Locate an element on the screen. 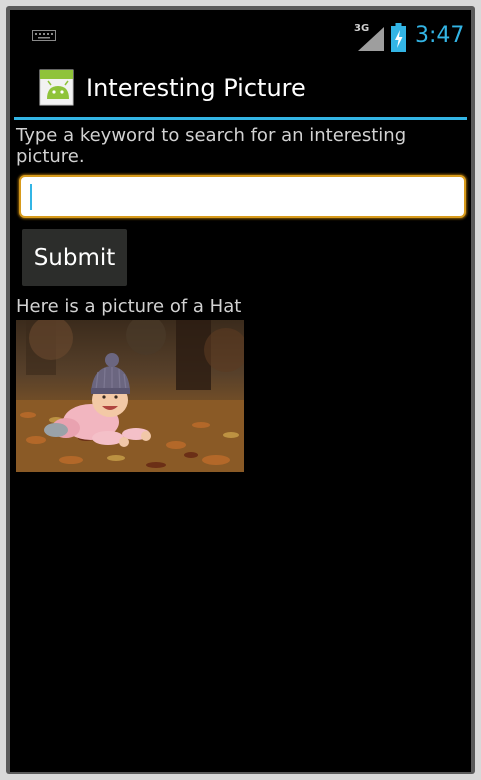  result-photo is located at coordinates (130, 396).